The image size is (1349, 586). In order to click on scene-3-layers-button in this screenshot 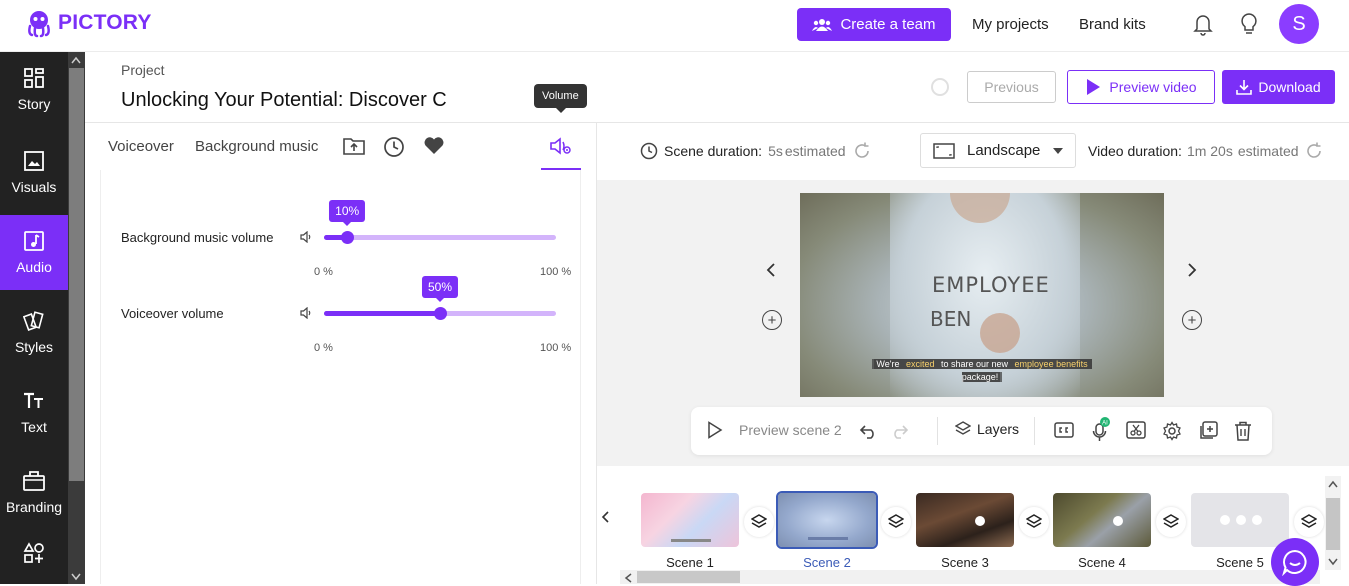, I will do `click(1034, 522)`.